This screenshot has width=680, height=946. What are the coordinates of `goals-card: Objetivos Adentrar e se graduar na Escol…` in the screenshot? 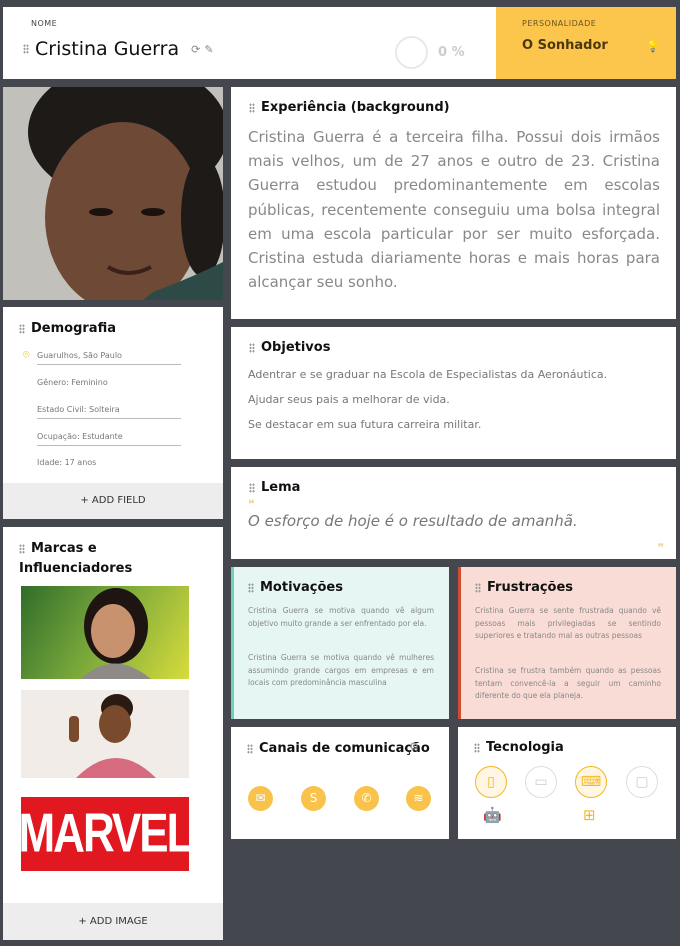 It's located at (453, 393).